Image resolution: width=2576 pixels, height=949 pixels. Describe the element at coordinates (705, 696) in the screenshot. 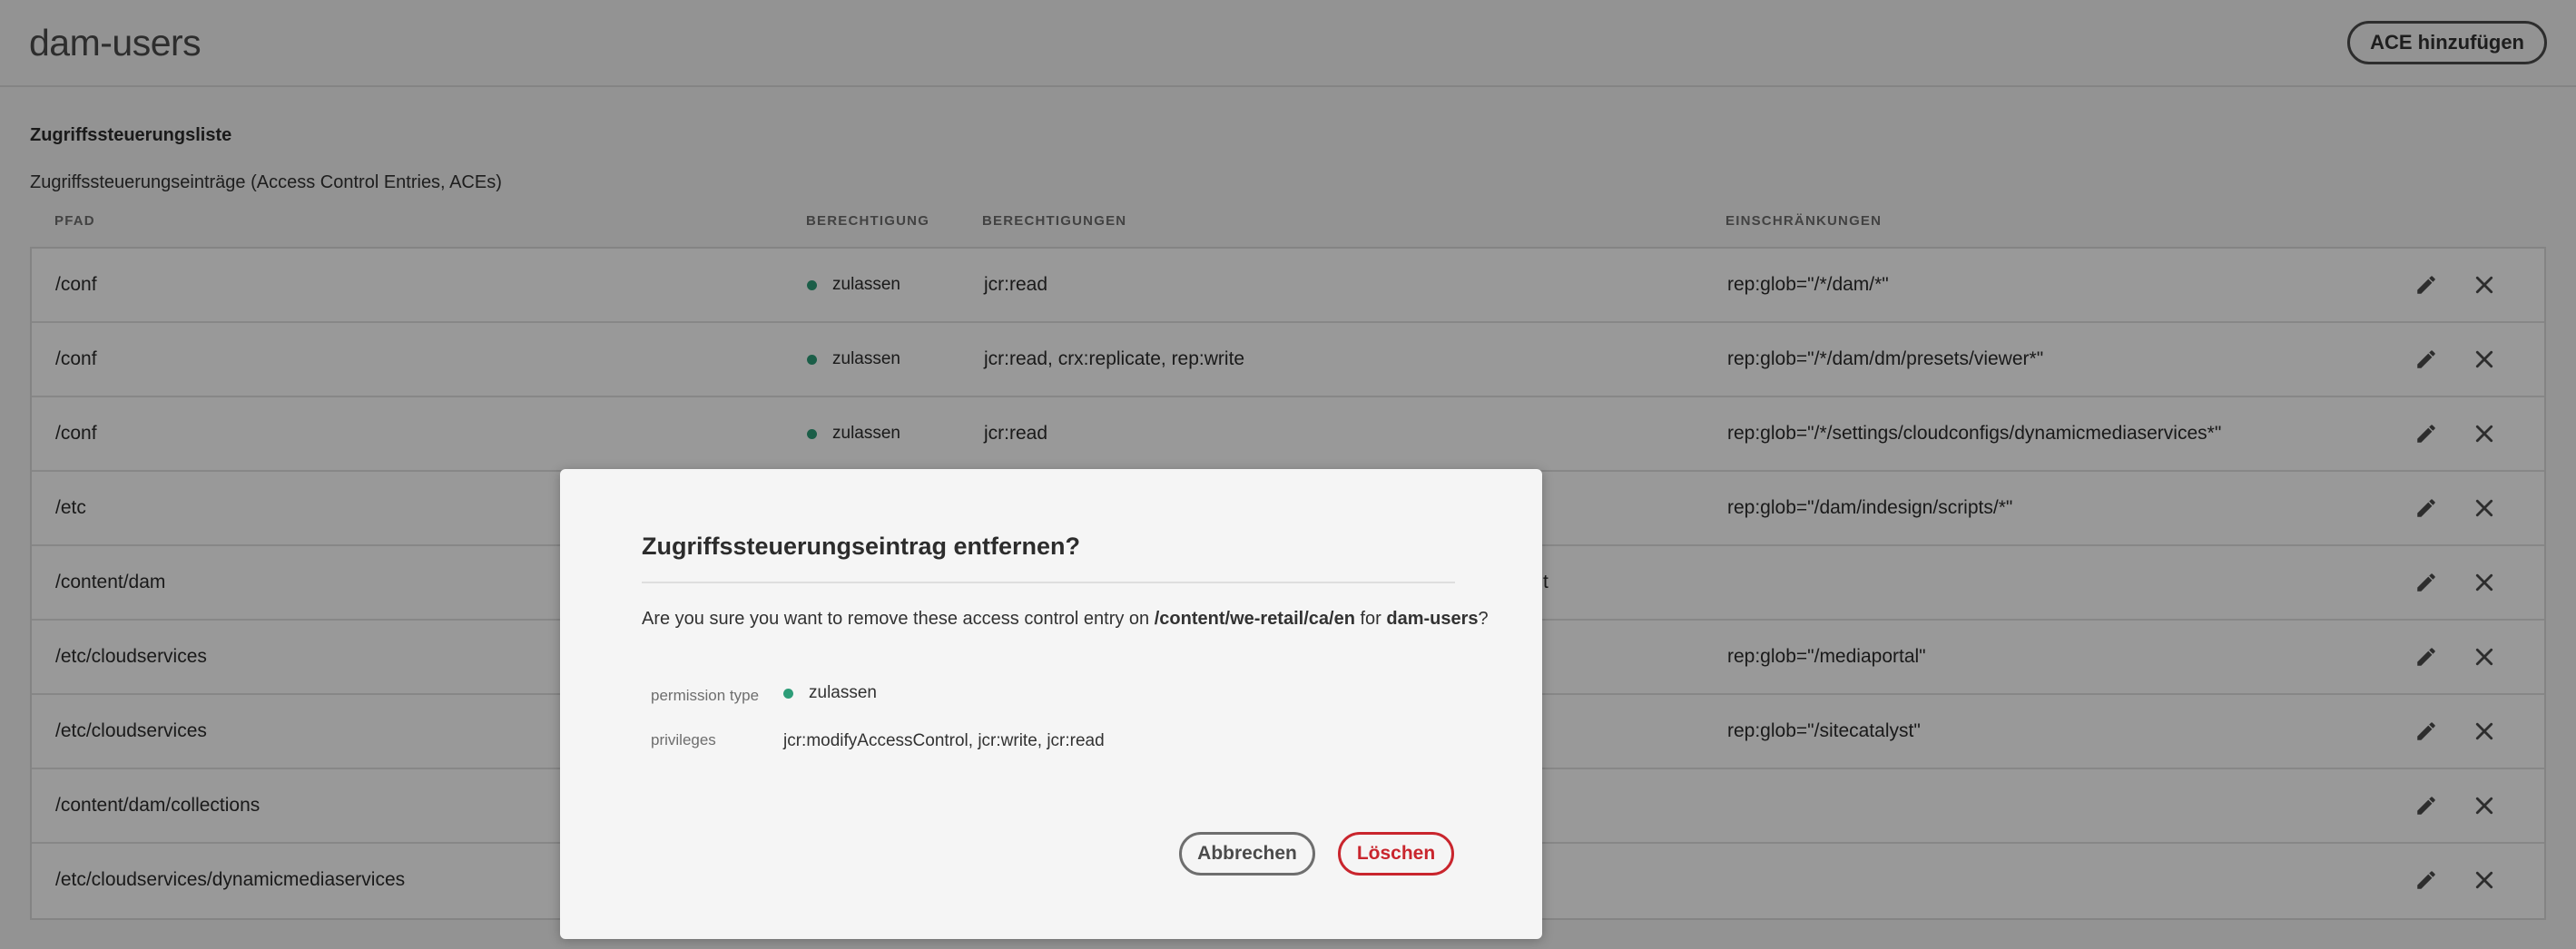

I see `permission-type-label: permission type` at that location.